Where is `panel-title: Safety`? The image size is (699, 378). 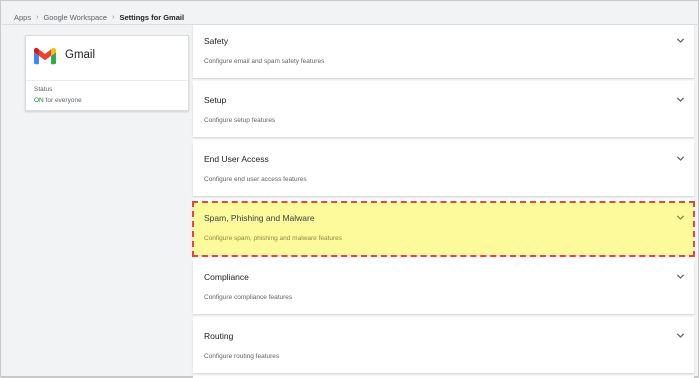
panel-title: Safety is located at coordinates (216, 41).